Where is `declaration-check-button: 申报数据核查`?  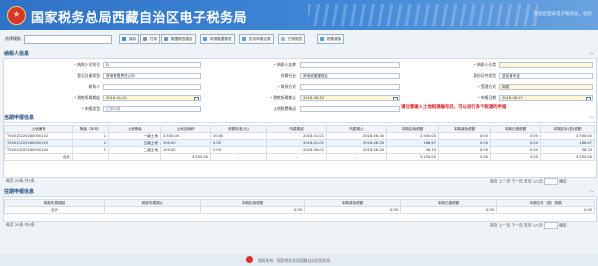 declaration-check-button: 申报数据核查 is located at coordinates (217, 39).